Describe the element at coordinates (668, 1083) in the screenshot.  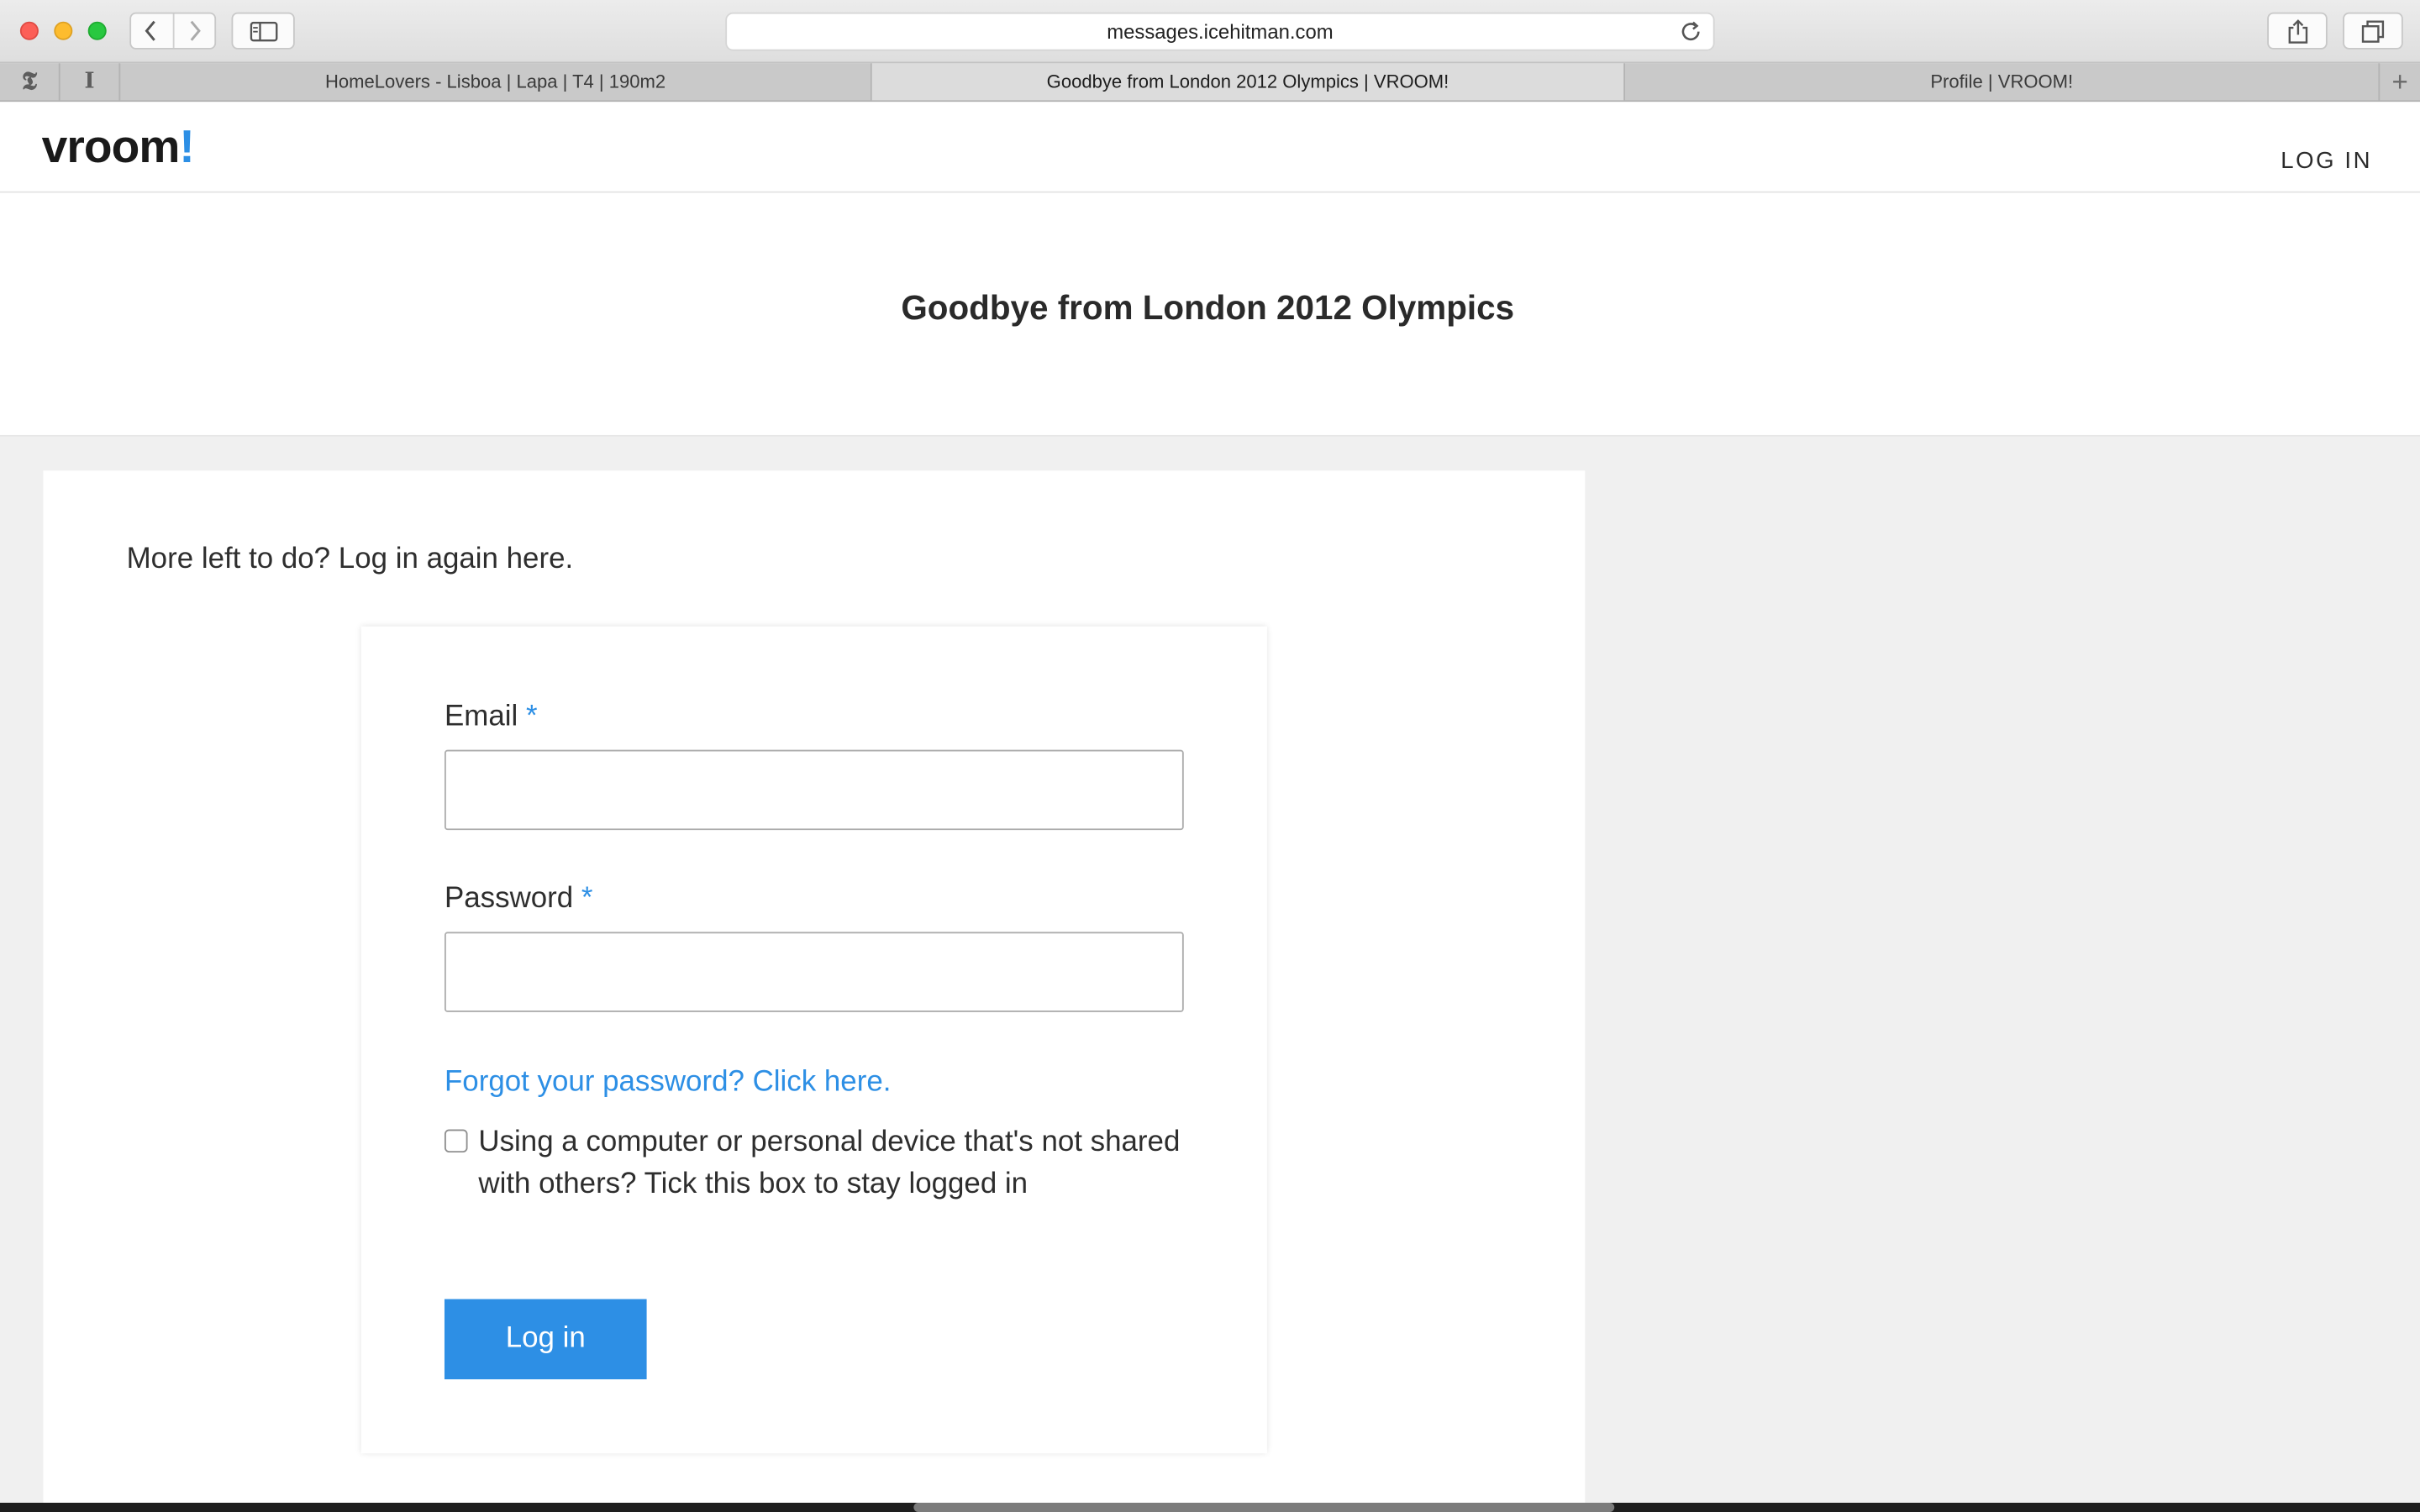
I see `forgot-password-link: Forgot your password? Click here.` at that location.